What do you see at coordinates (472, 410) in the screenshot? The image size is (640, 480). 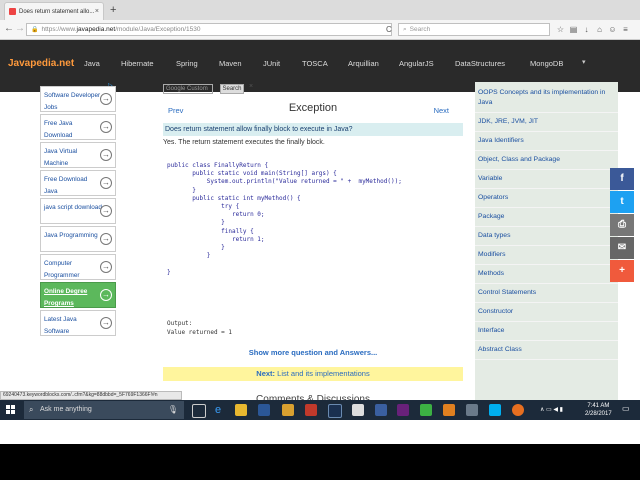 I see `app-icon-slate` at bounding box center [472, 410].